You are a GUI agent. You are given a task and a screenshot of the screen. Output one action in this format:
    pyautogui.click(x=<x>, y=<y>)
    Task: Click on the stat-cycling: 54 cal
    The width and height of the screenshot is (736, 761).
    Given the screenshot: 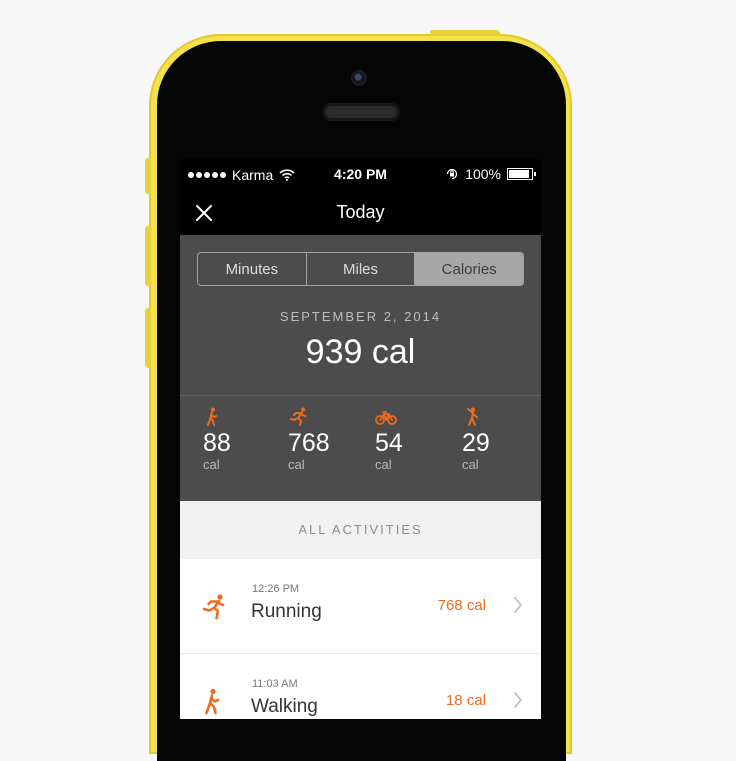 What is the action you would take?
    pyautogui.click(x=389, y=440)
    